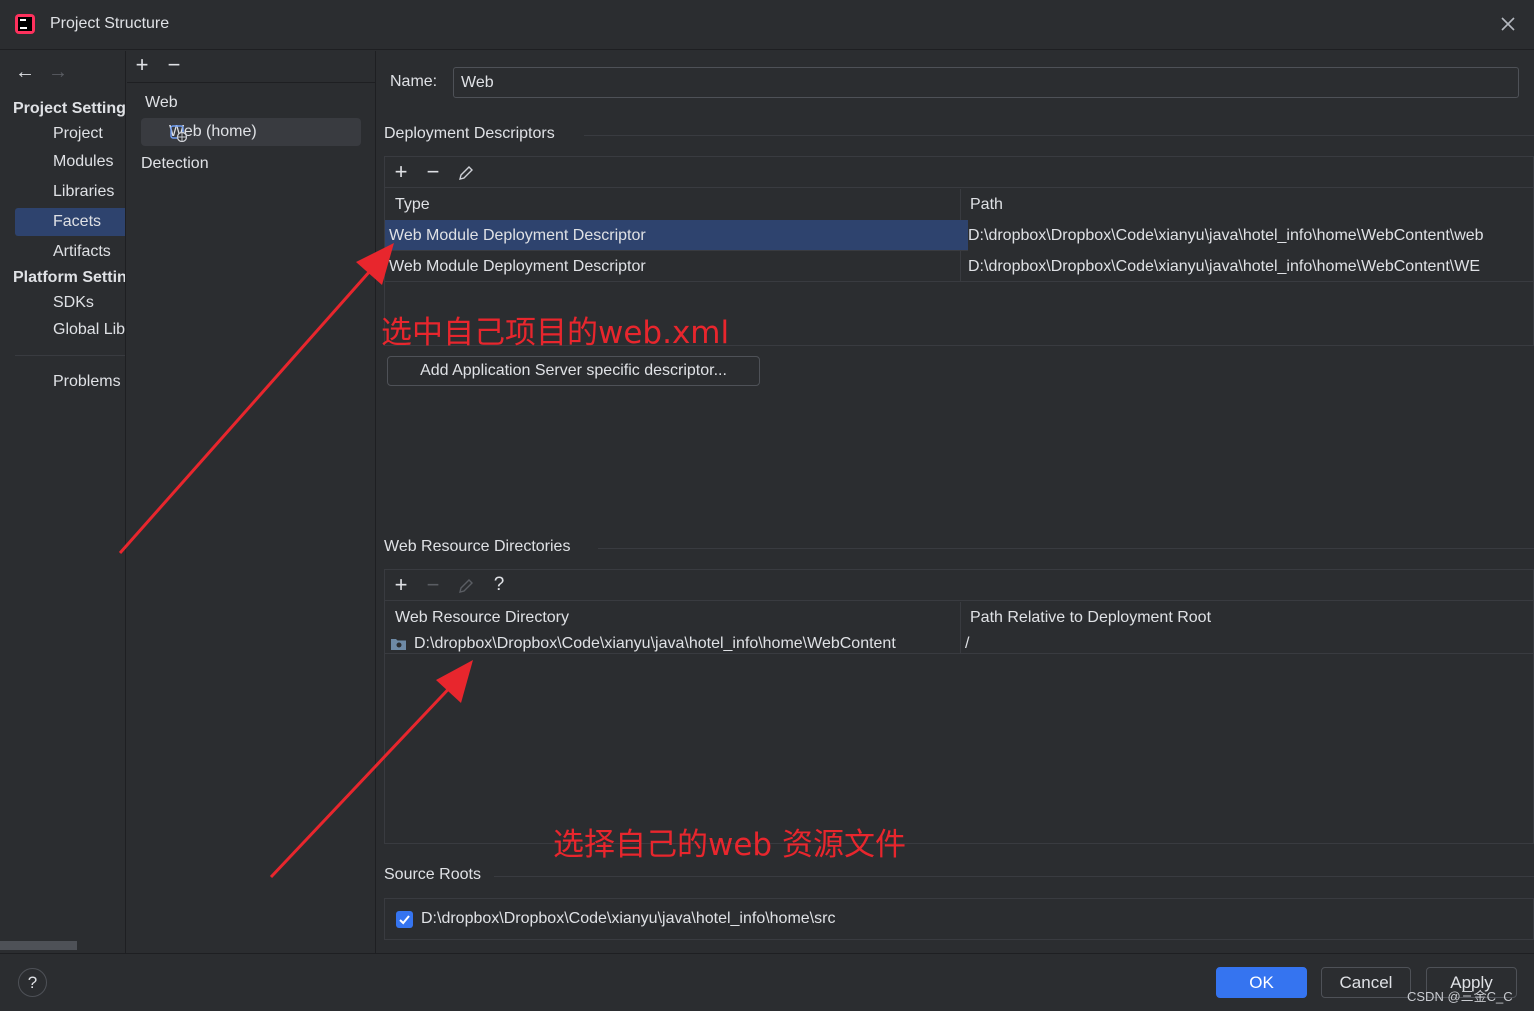  I want to click on sidebar-item-sdks: SDKs, so click(70, 303).